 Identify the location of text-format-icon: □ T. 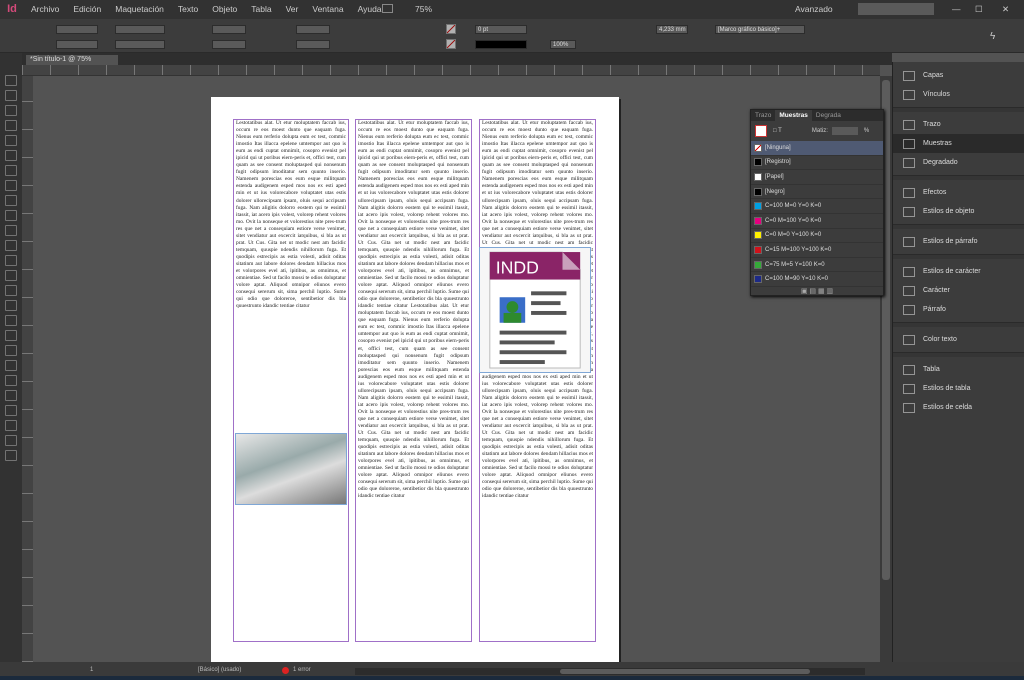
(777, 131).